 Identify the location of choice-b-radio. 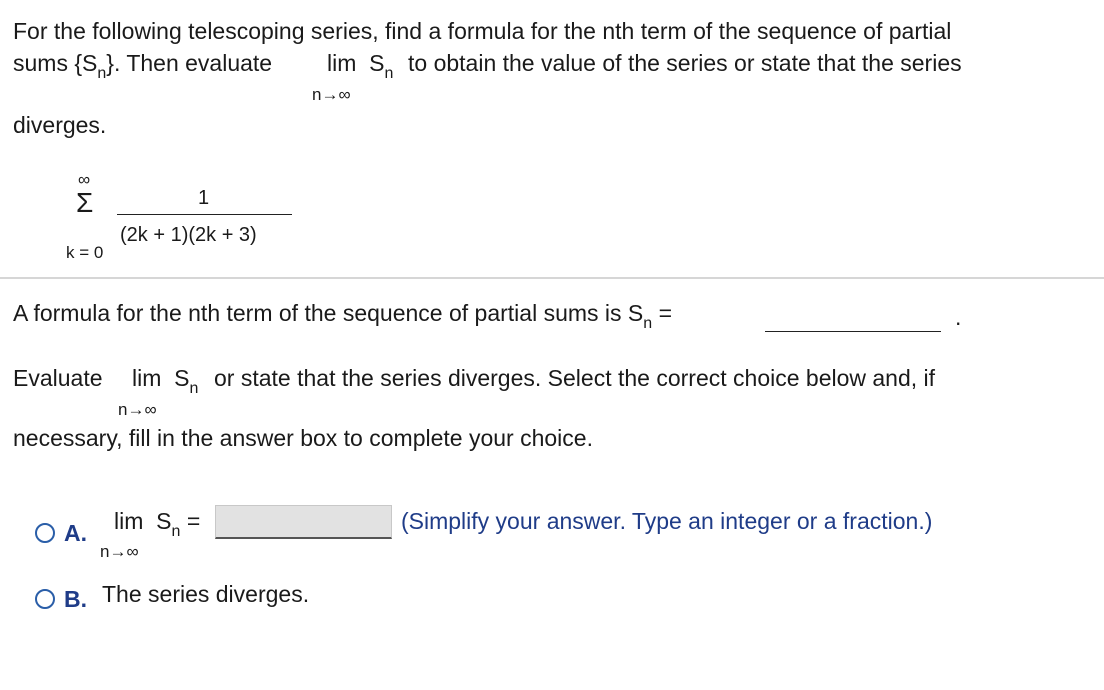
(45, 599).